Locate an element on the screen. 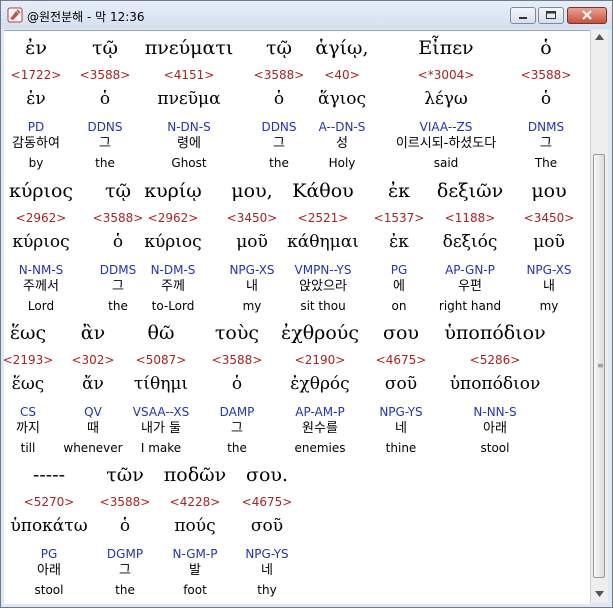 This screenshot has width=613, height=608. minimize-button is located at coordinates (523, 15).